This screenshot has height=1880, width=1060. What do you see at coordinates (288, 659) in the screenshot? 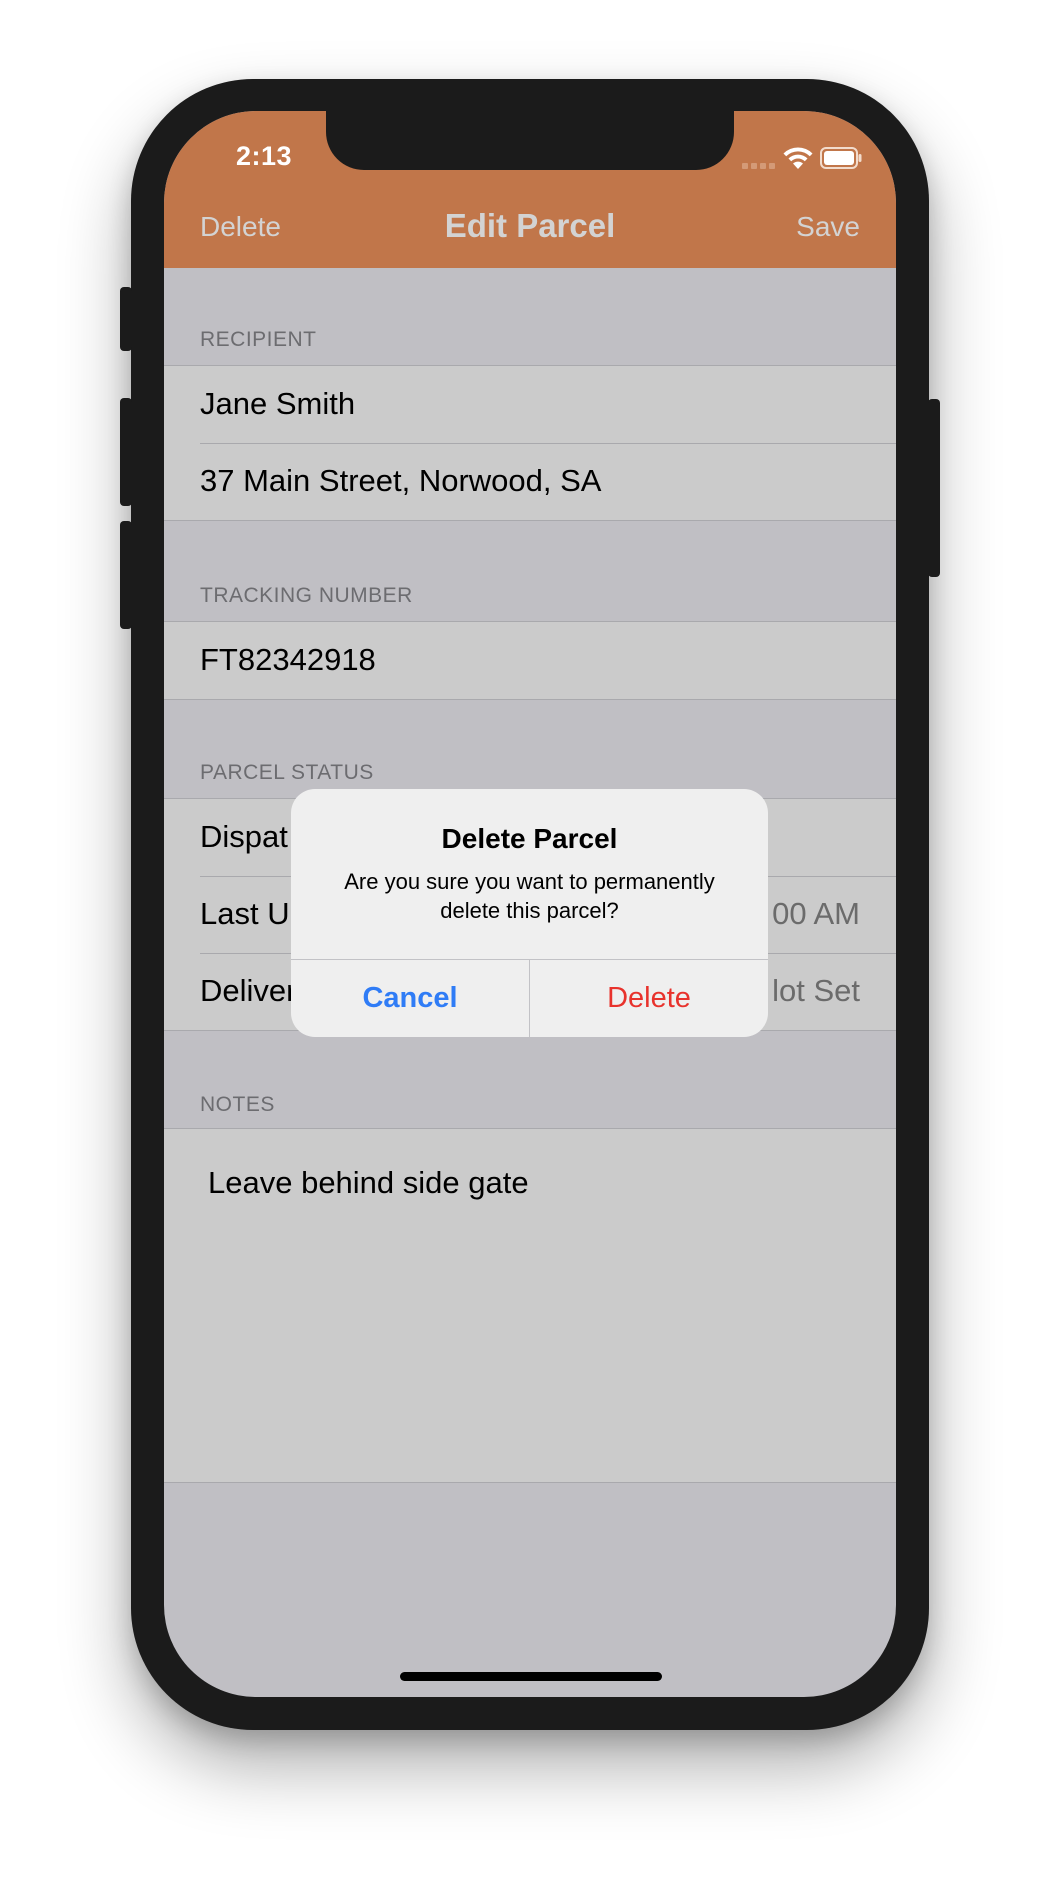
I see `tracking-number: FT82342918` at bounding box center [288, 659].